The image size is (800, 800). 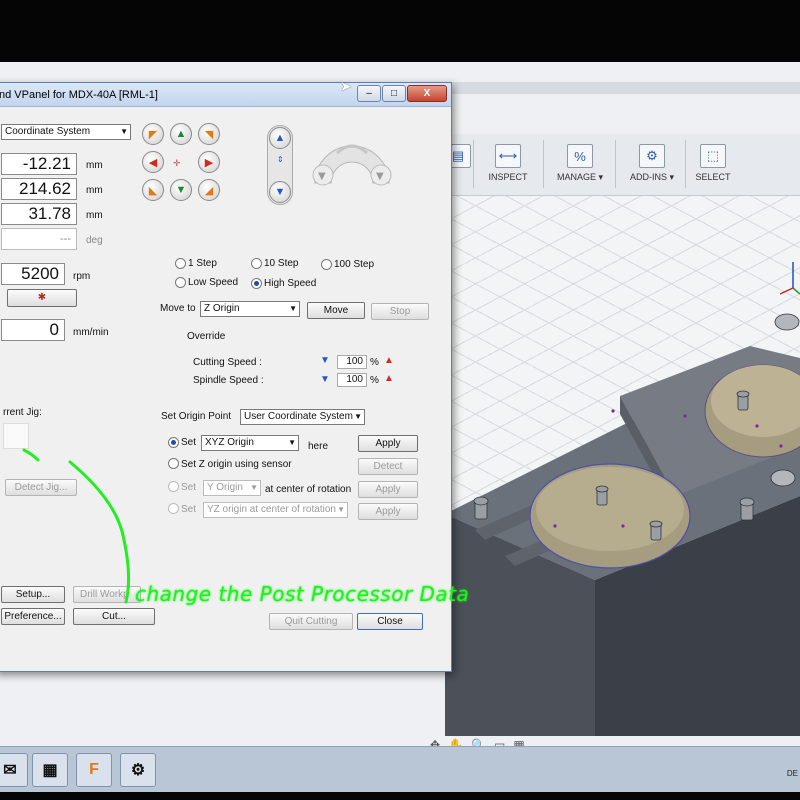 I want to click on set-y-rotation-radio, so click(x=173, y=486).